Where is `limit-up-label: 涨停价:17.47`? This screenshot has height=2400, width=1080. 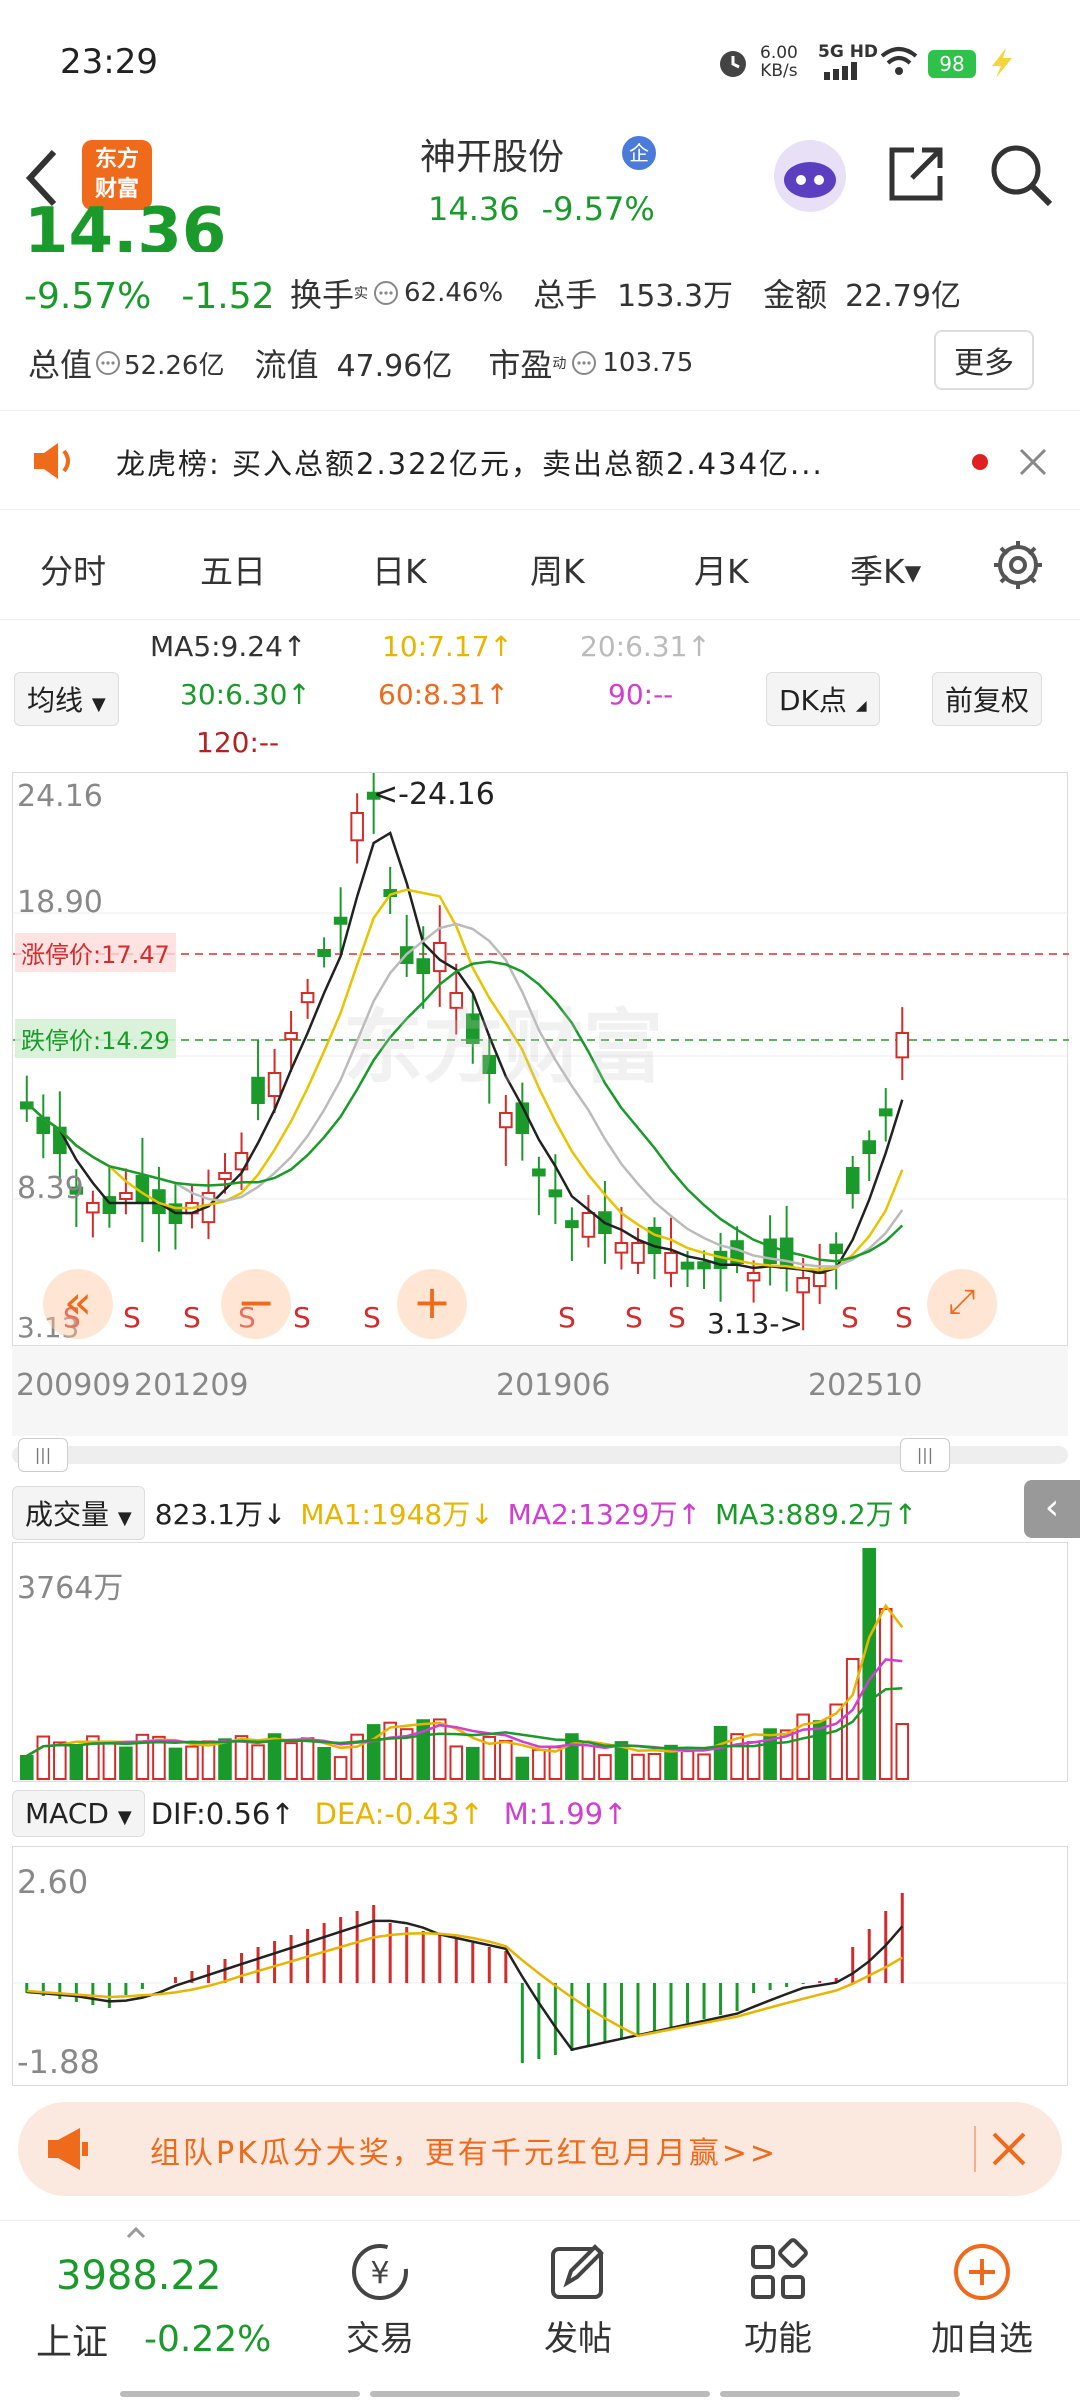
limit-up-label: 涨停价:17.47 is located at coordinates (95, 952).